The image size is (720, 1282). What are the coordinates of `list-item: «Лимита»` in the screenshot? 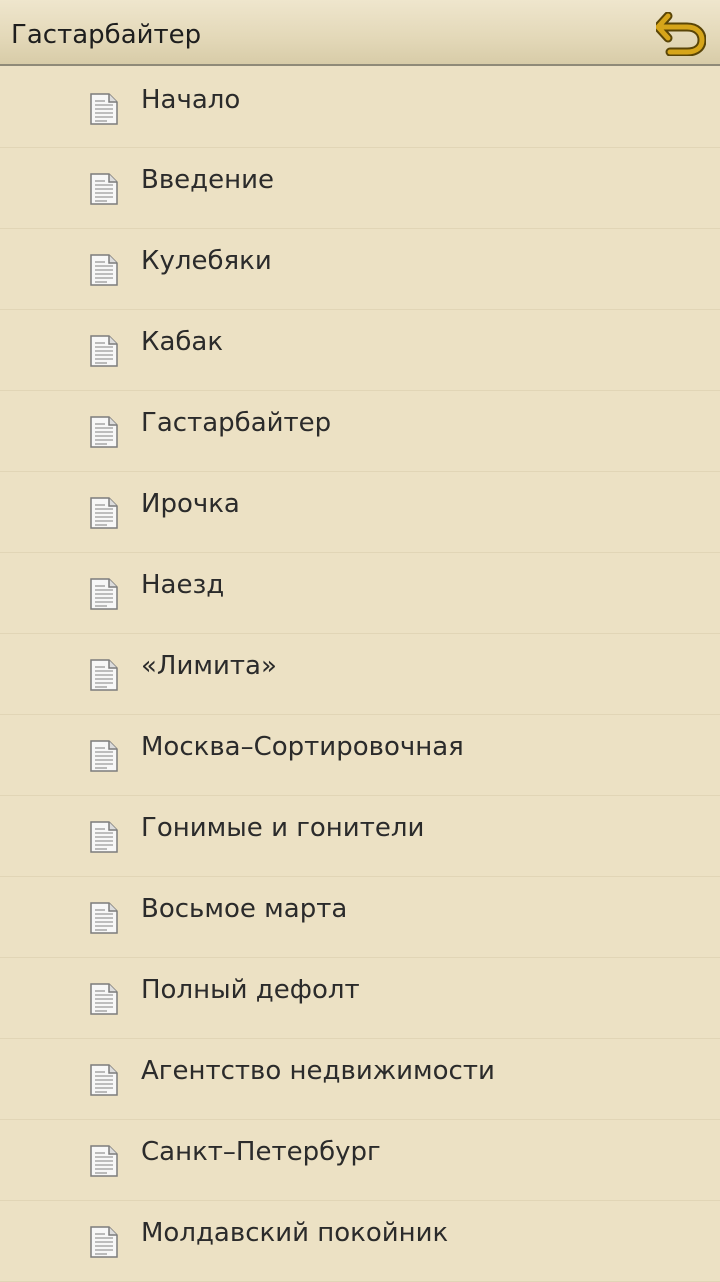 It's located at (360, 674).